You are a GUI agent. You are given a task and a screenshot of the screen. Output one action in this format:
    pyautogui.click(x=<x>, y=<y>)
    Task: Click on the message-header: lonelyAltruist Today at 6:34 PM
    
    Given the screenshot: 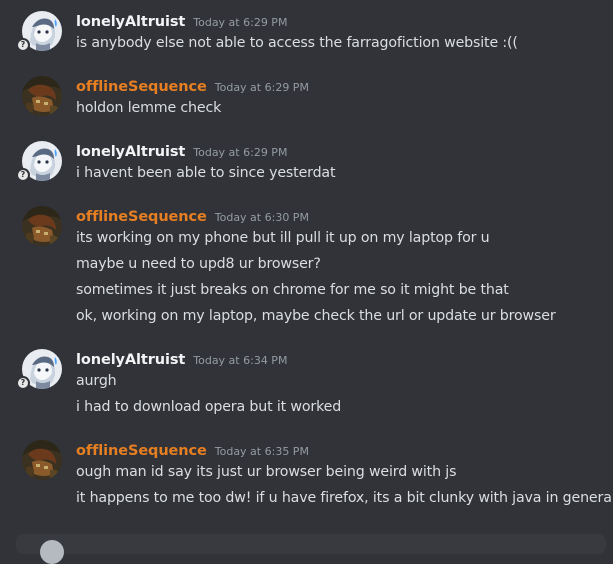 What is the action you would take?
    pyautogui.click(x=181, y=359)
    